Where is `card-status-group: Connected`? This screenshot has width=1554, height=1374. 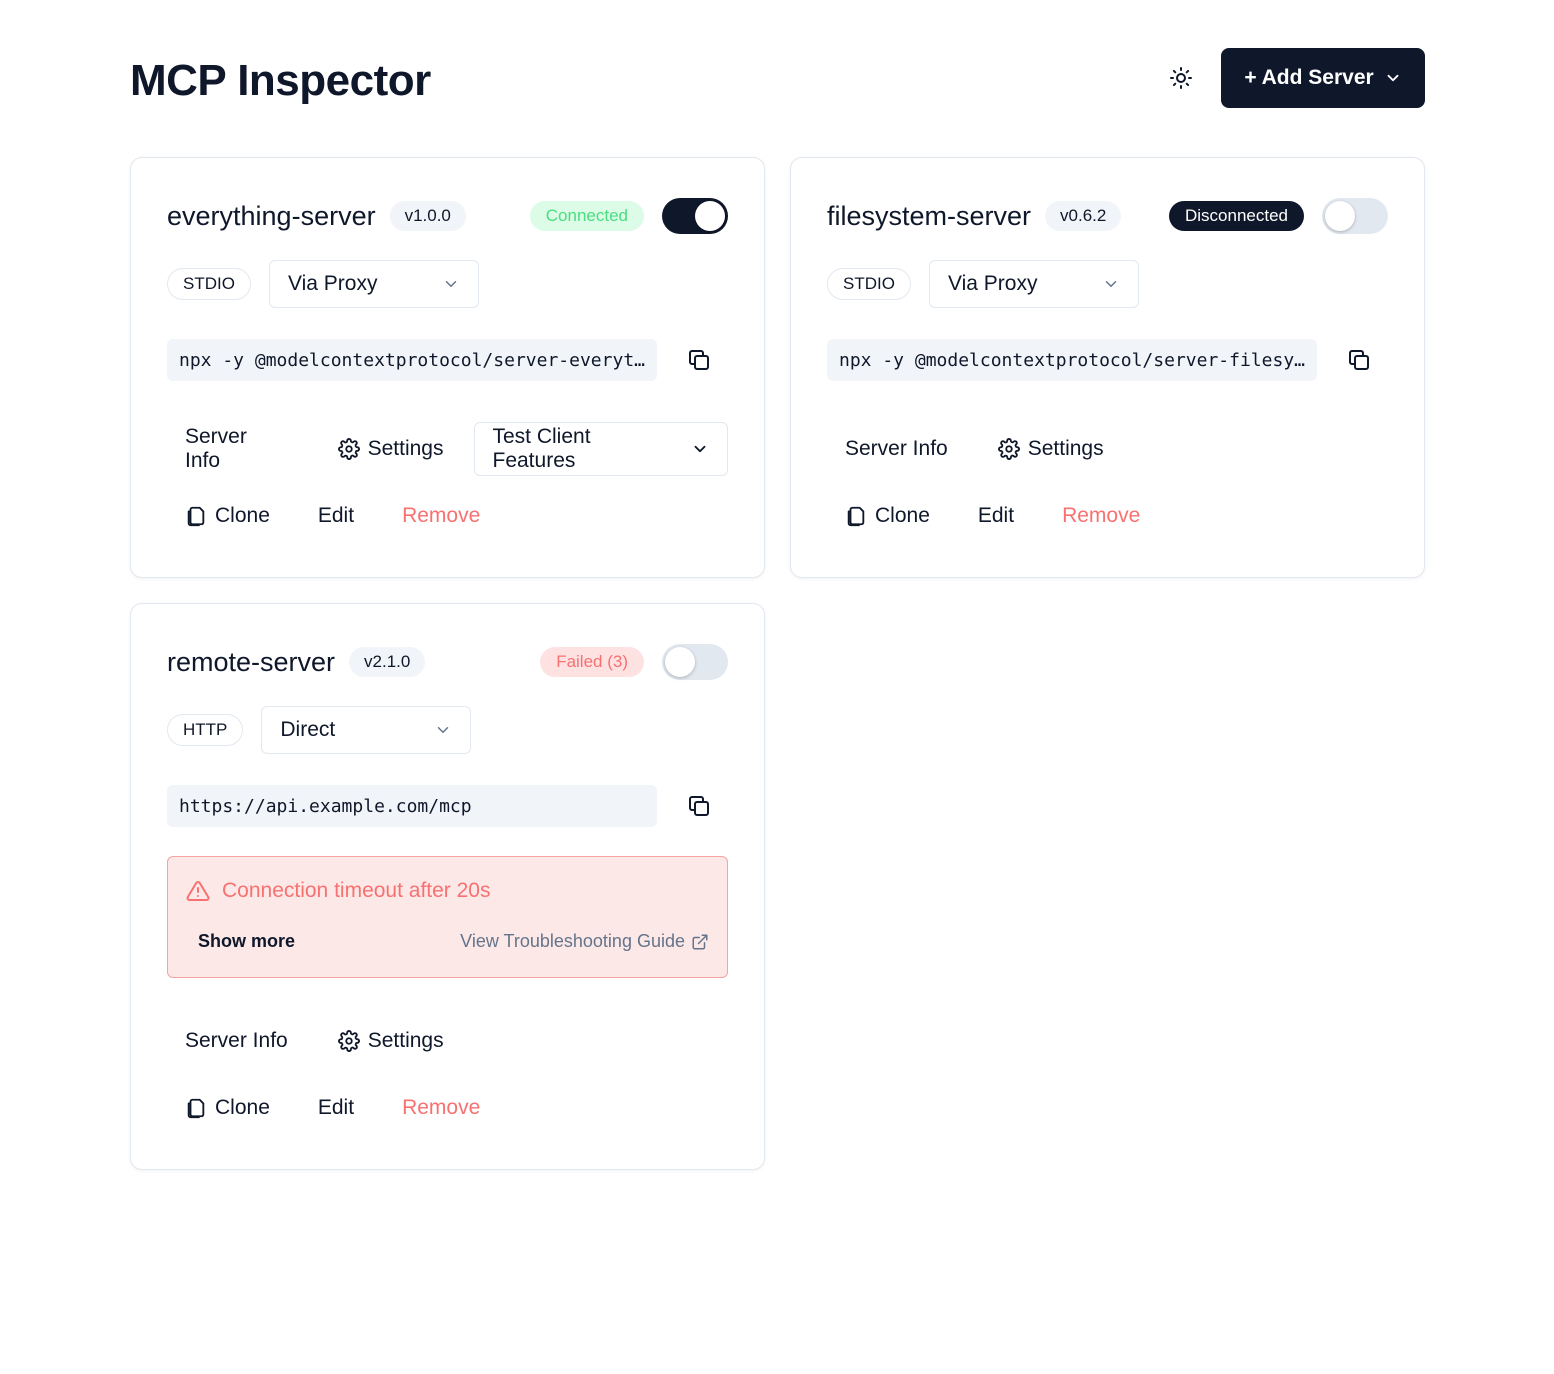 card-status-group: Connected is located at coordinates (628, 216).